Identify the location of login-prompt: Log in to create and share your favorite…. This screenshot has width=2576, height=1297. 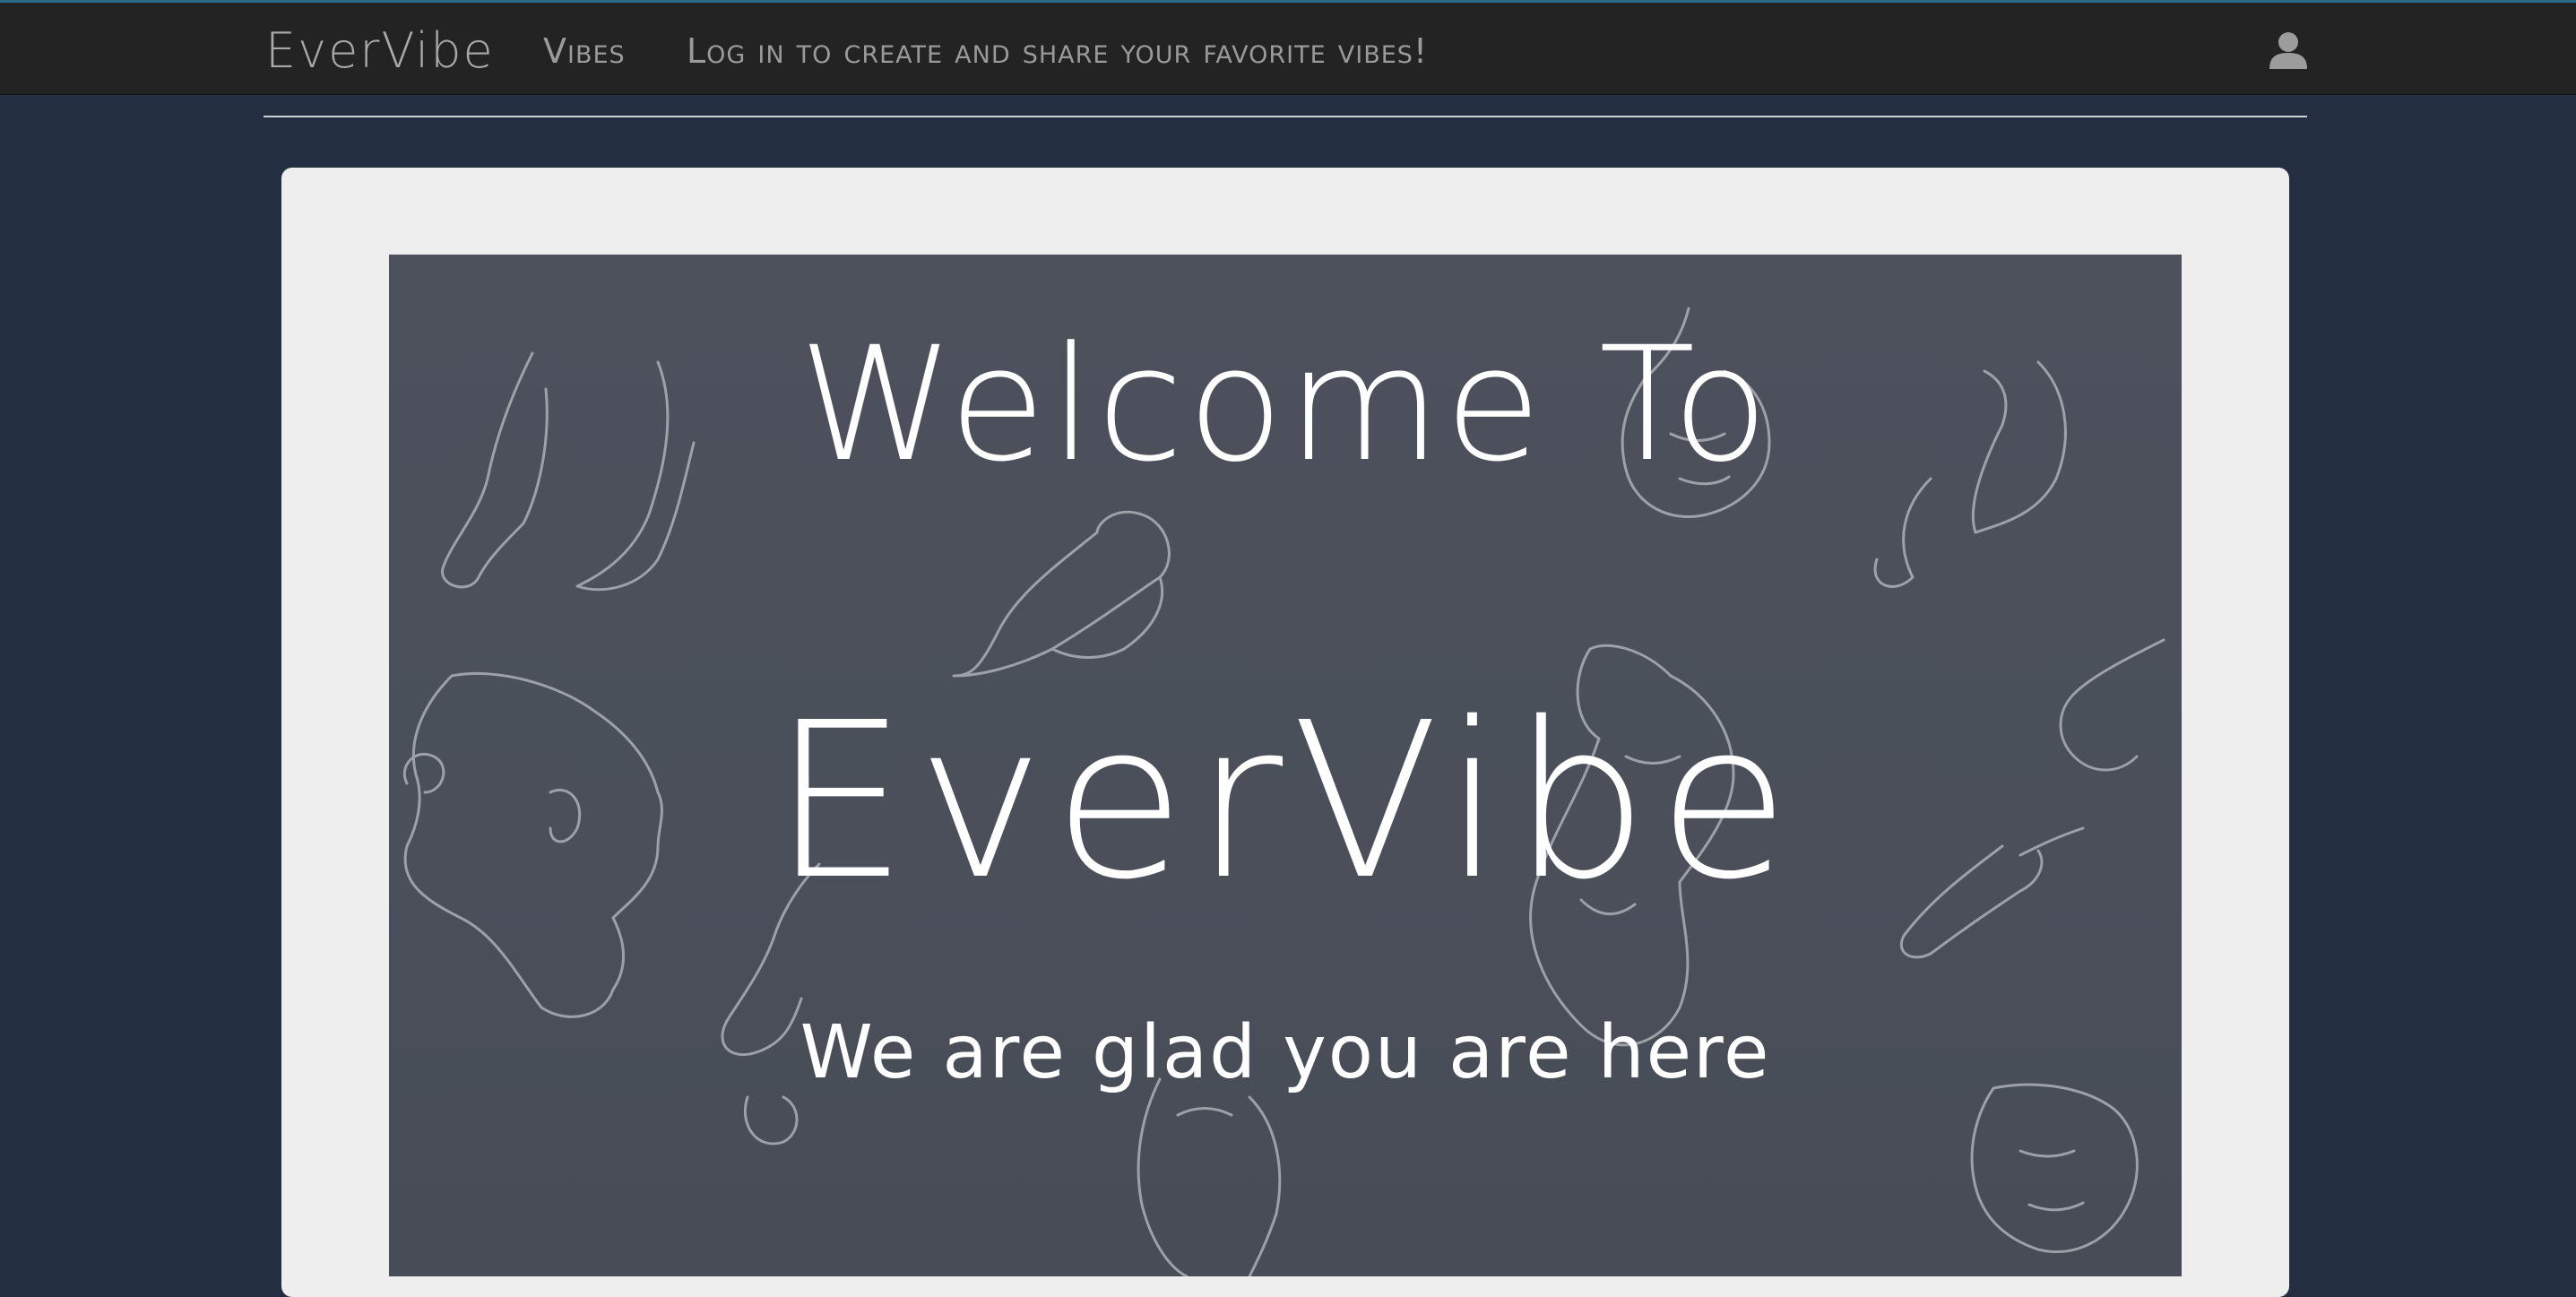
(1058, 51).